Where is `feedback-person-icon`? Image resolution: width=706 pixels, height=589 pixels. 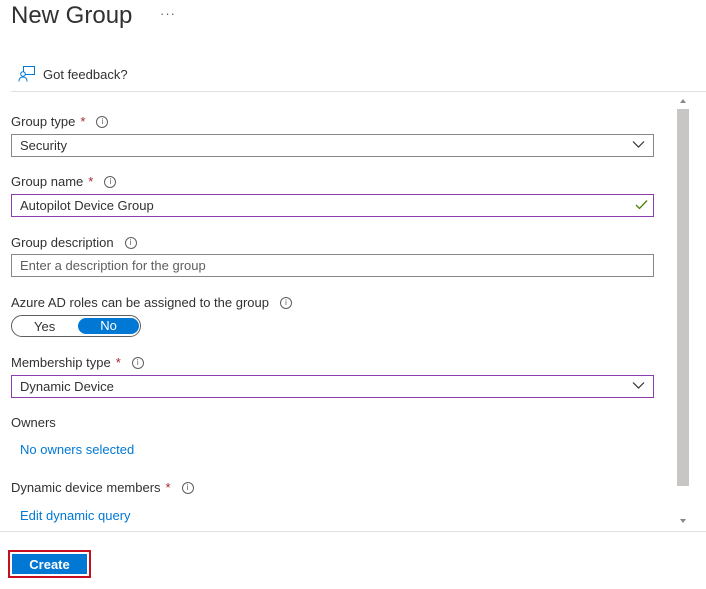 feedback-person-icon is located at coordinates (26, 74).